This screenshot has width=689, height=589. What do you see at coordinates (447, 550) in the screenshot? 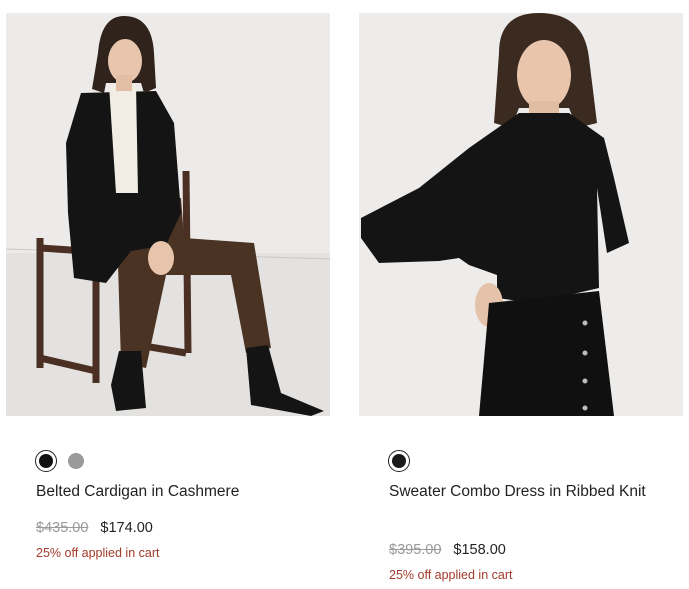
I see `price-row: $395.00 $158.00` at bounding box center [447, 550].